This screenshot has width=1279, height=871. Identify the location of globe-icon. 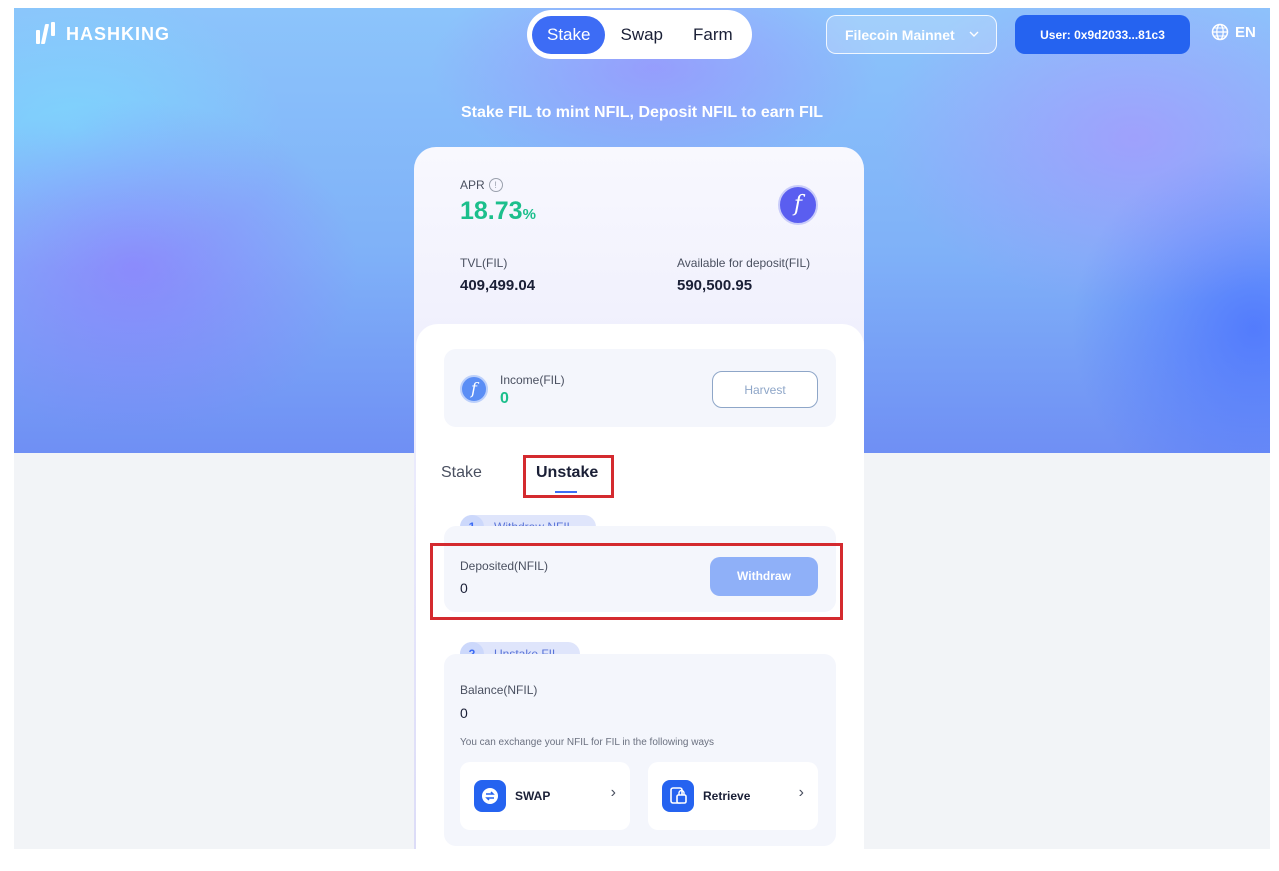
(1220, 32).